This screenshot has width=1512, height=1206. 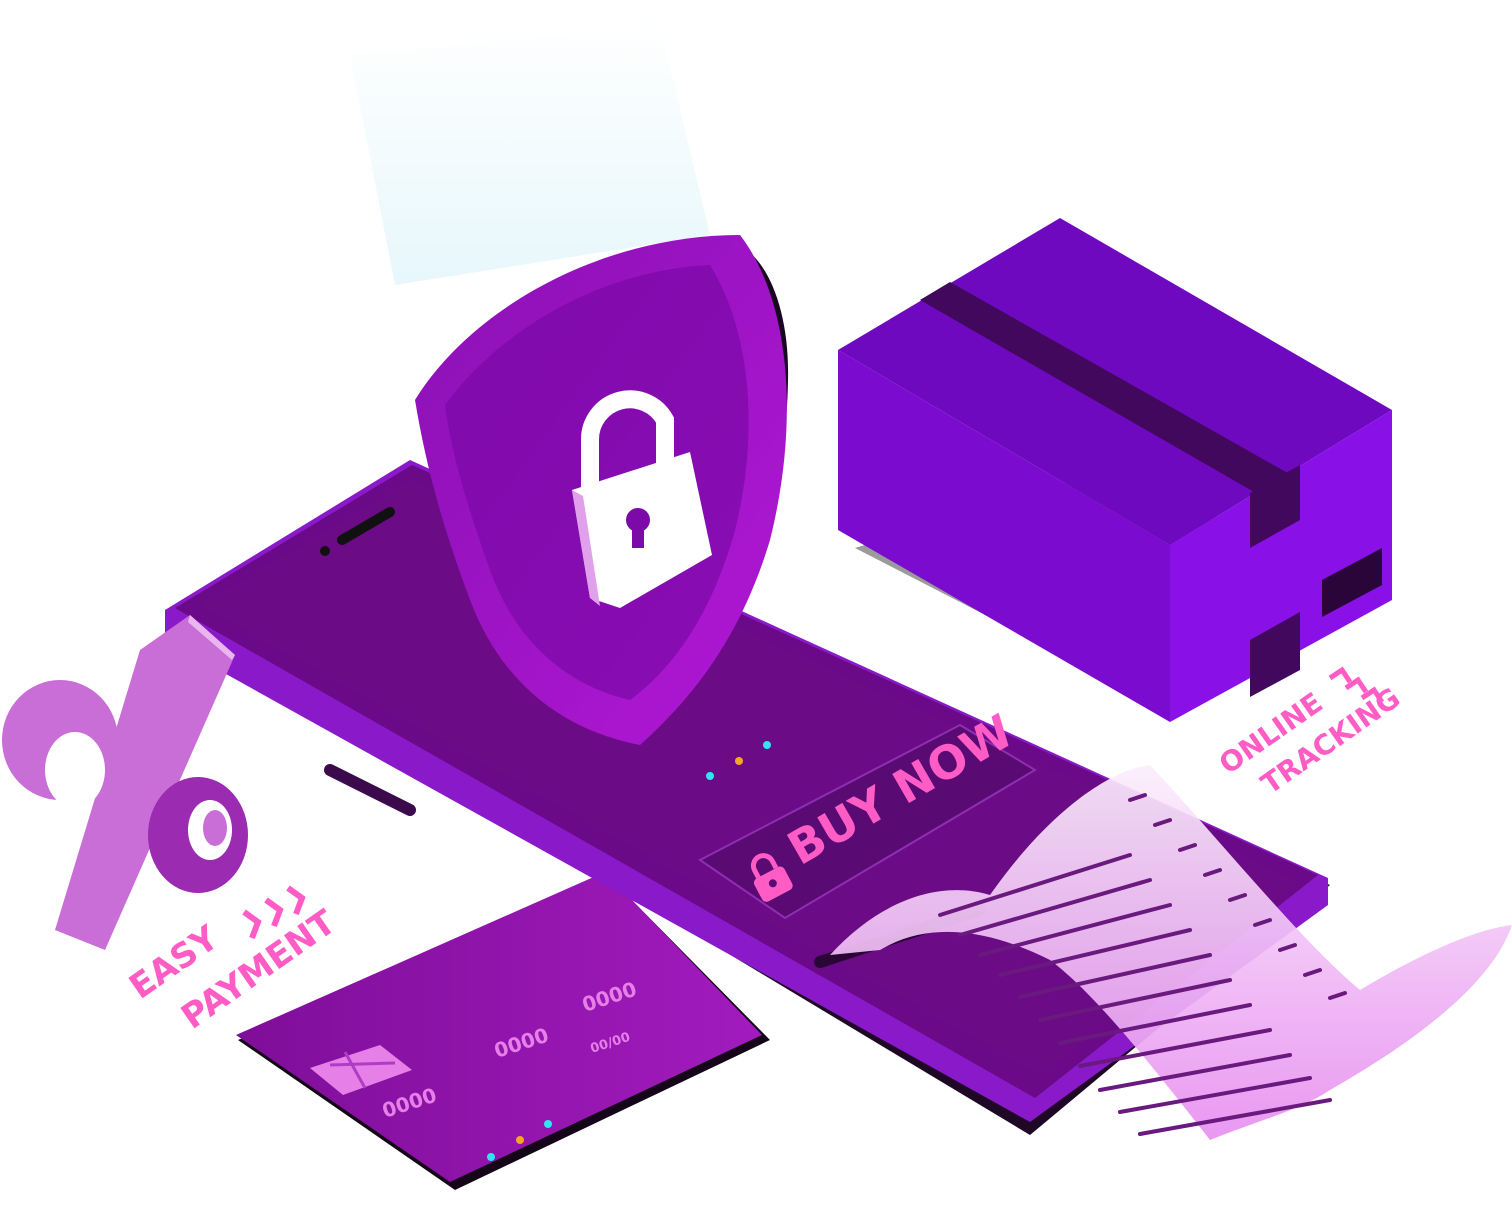 I want to click on card-dot-orange, so click(x=520, y=1140).